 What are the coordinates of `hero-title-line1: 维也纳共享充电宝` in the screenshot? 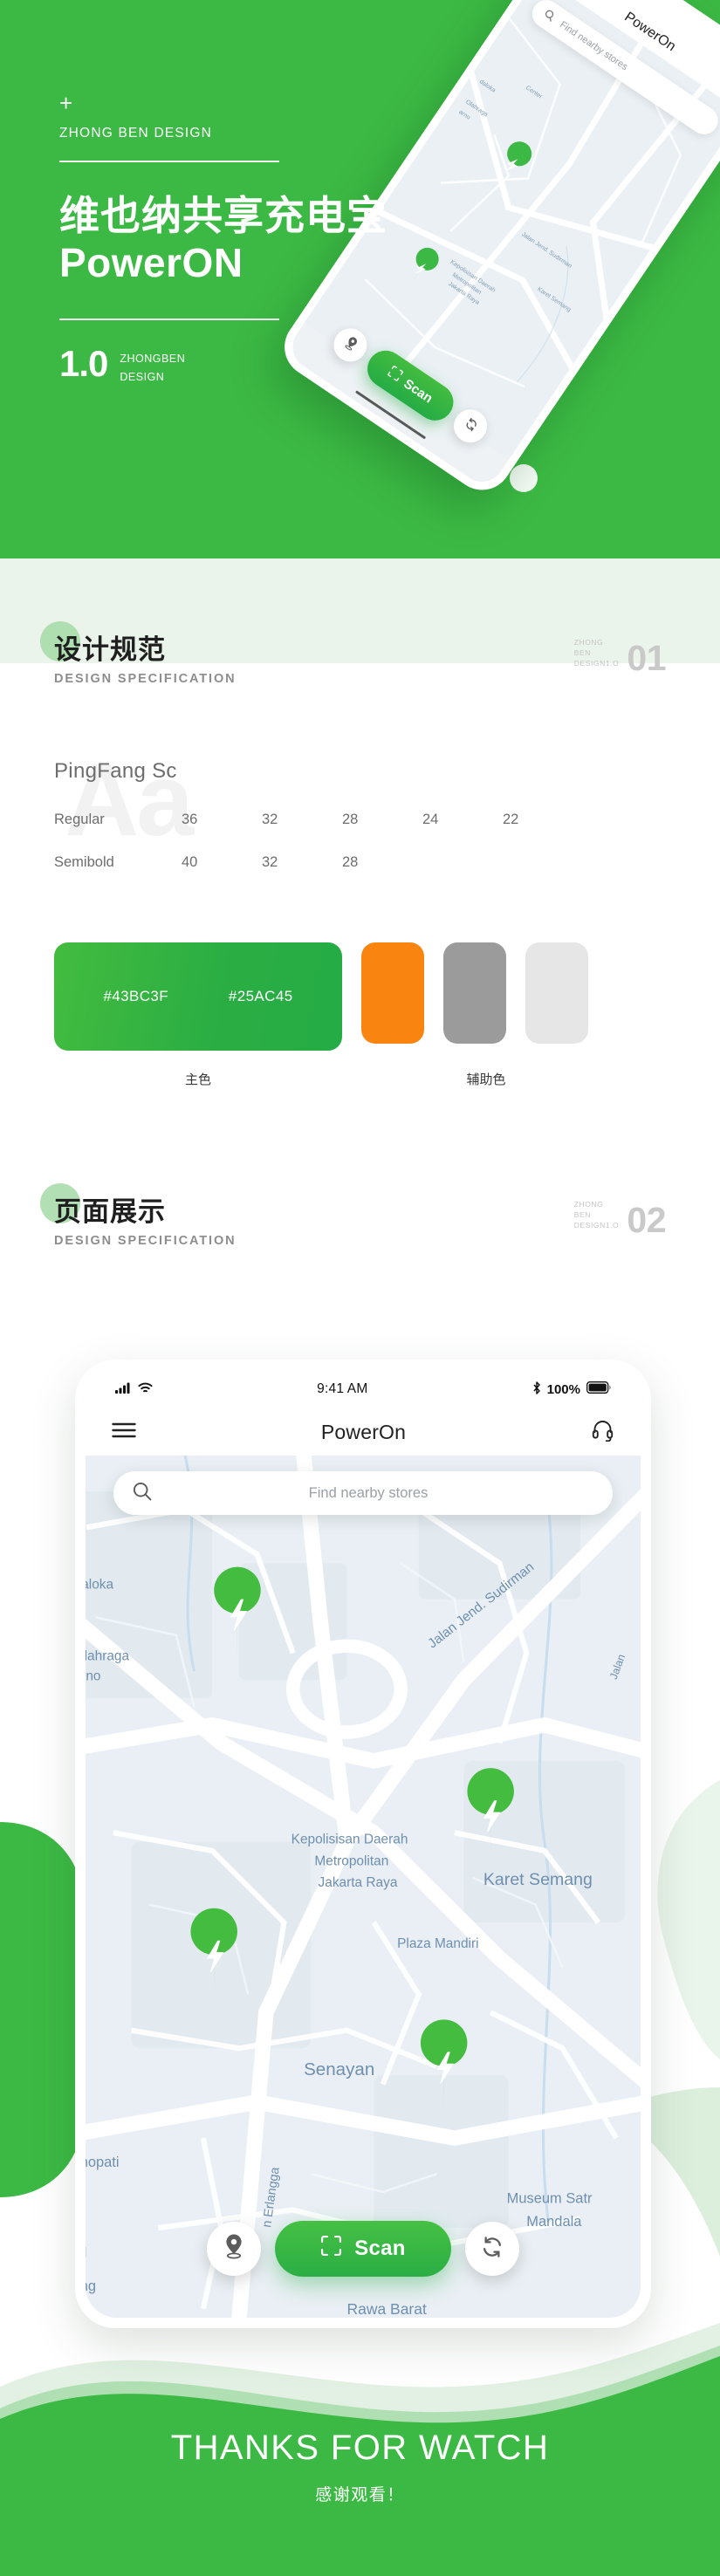 It's located at (223, 215).